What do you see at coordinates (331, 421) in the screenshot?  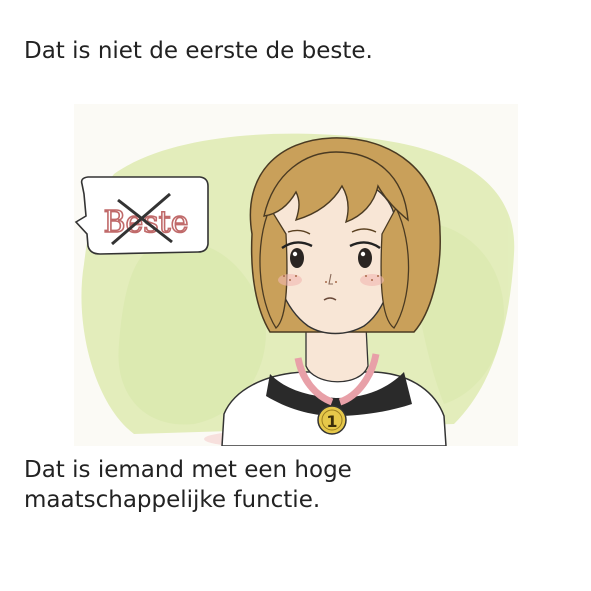 I see `medal-number: 1` at bounding box center [331, 421].